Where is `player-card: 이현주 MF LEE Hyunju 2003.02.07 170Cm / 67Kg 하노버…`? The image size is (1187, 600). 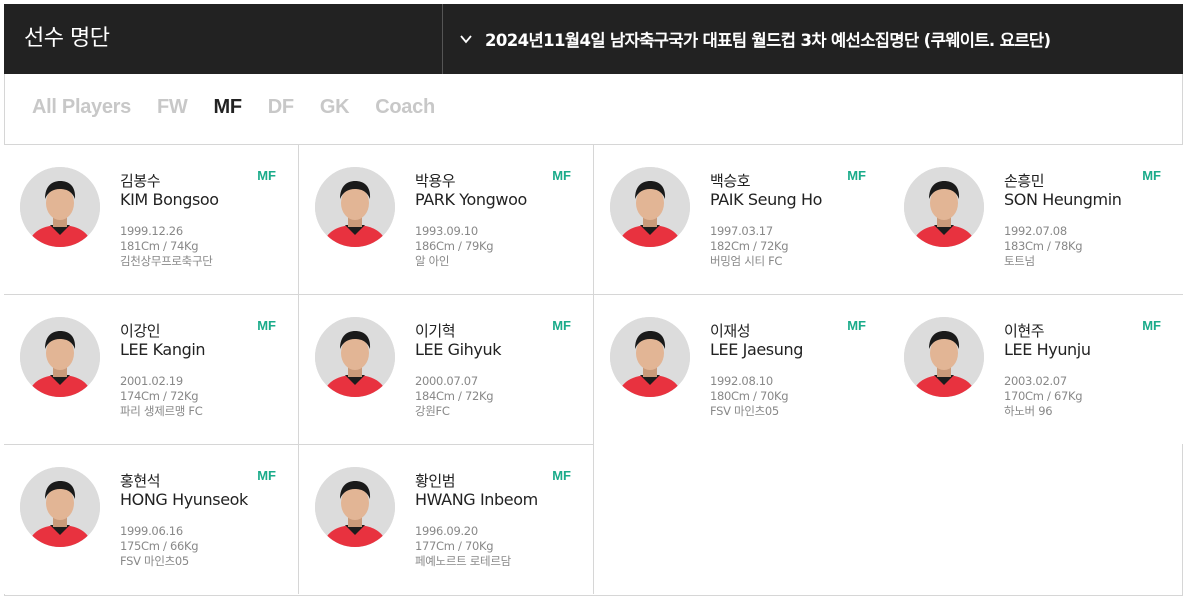
player-card: 이현주 MF LEE Hyunju 2003.02.07 170Cm / 67Kg 하노버… is located at coordinates (1035, 369).